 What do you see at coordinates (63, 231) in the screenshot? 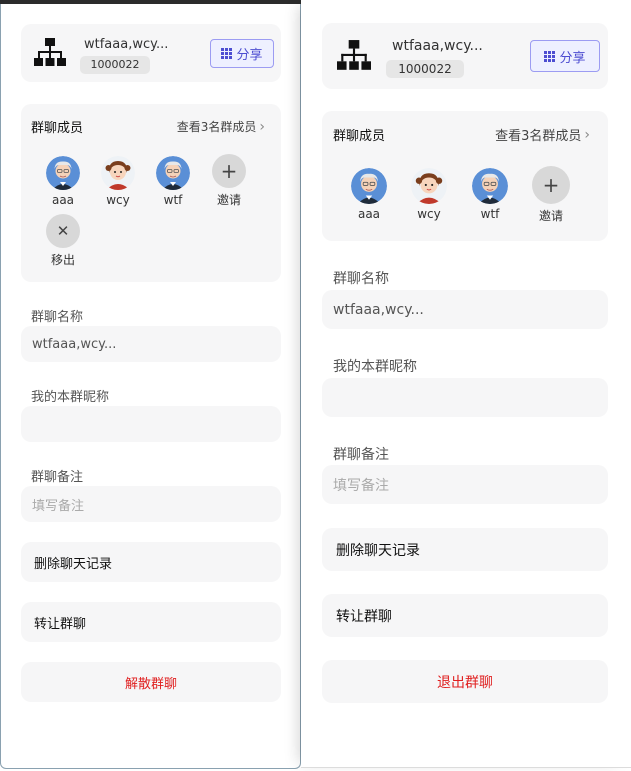
I see `close-icon: ✕` at bounding box center [63, 231].